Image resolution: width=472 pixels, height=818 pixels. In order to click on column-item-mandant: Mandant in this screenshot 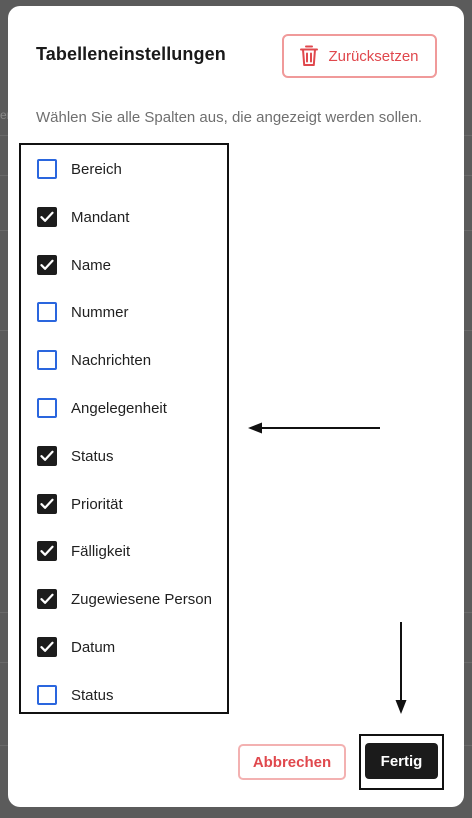, I will do `click(83, 217)`.